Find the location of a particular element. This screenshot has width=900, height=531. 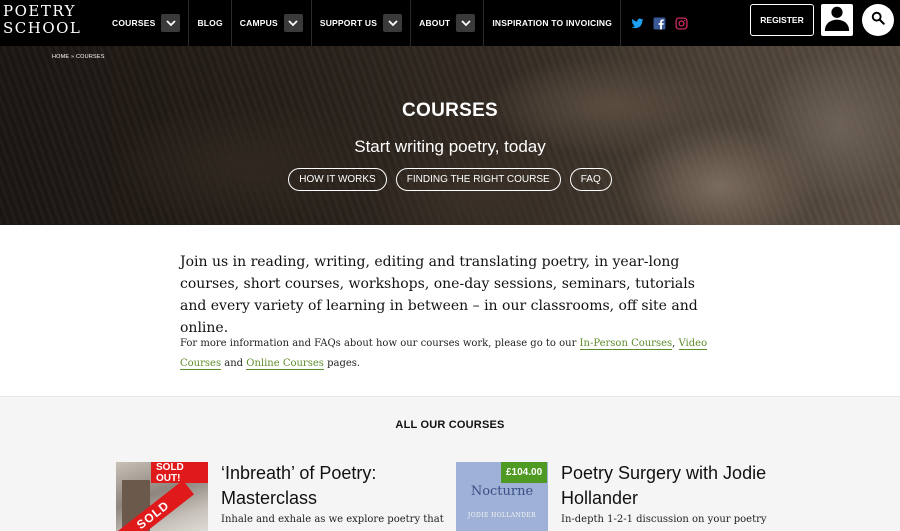

search-icon is located at coordinates (878, 20).